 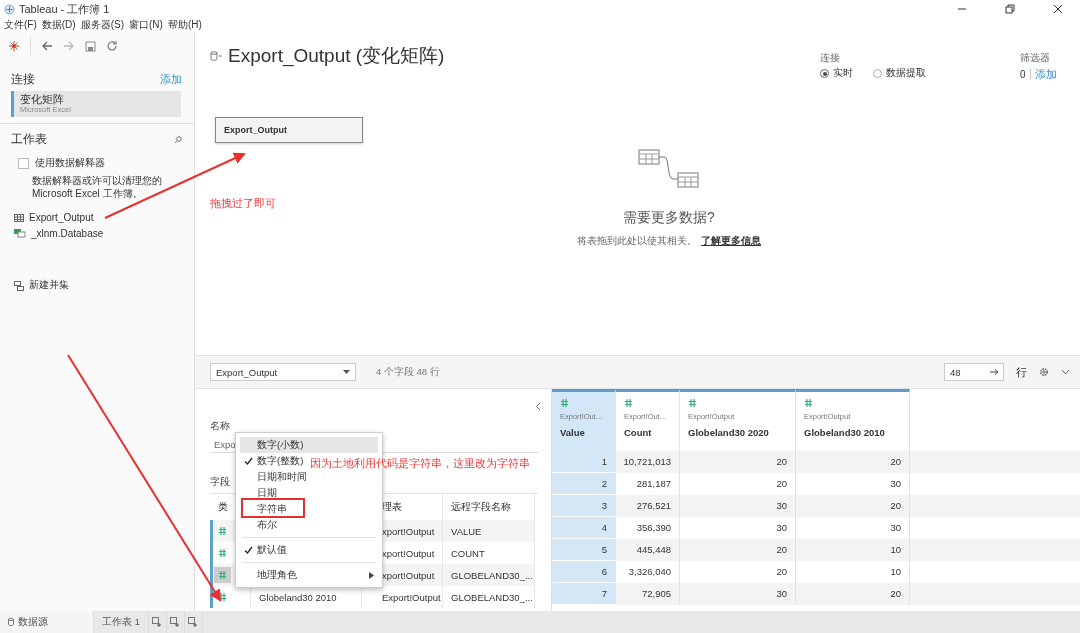 I want to click on add-filter-link: 添加, so click(x=1045, y=74).